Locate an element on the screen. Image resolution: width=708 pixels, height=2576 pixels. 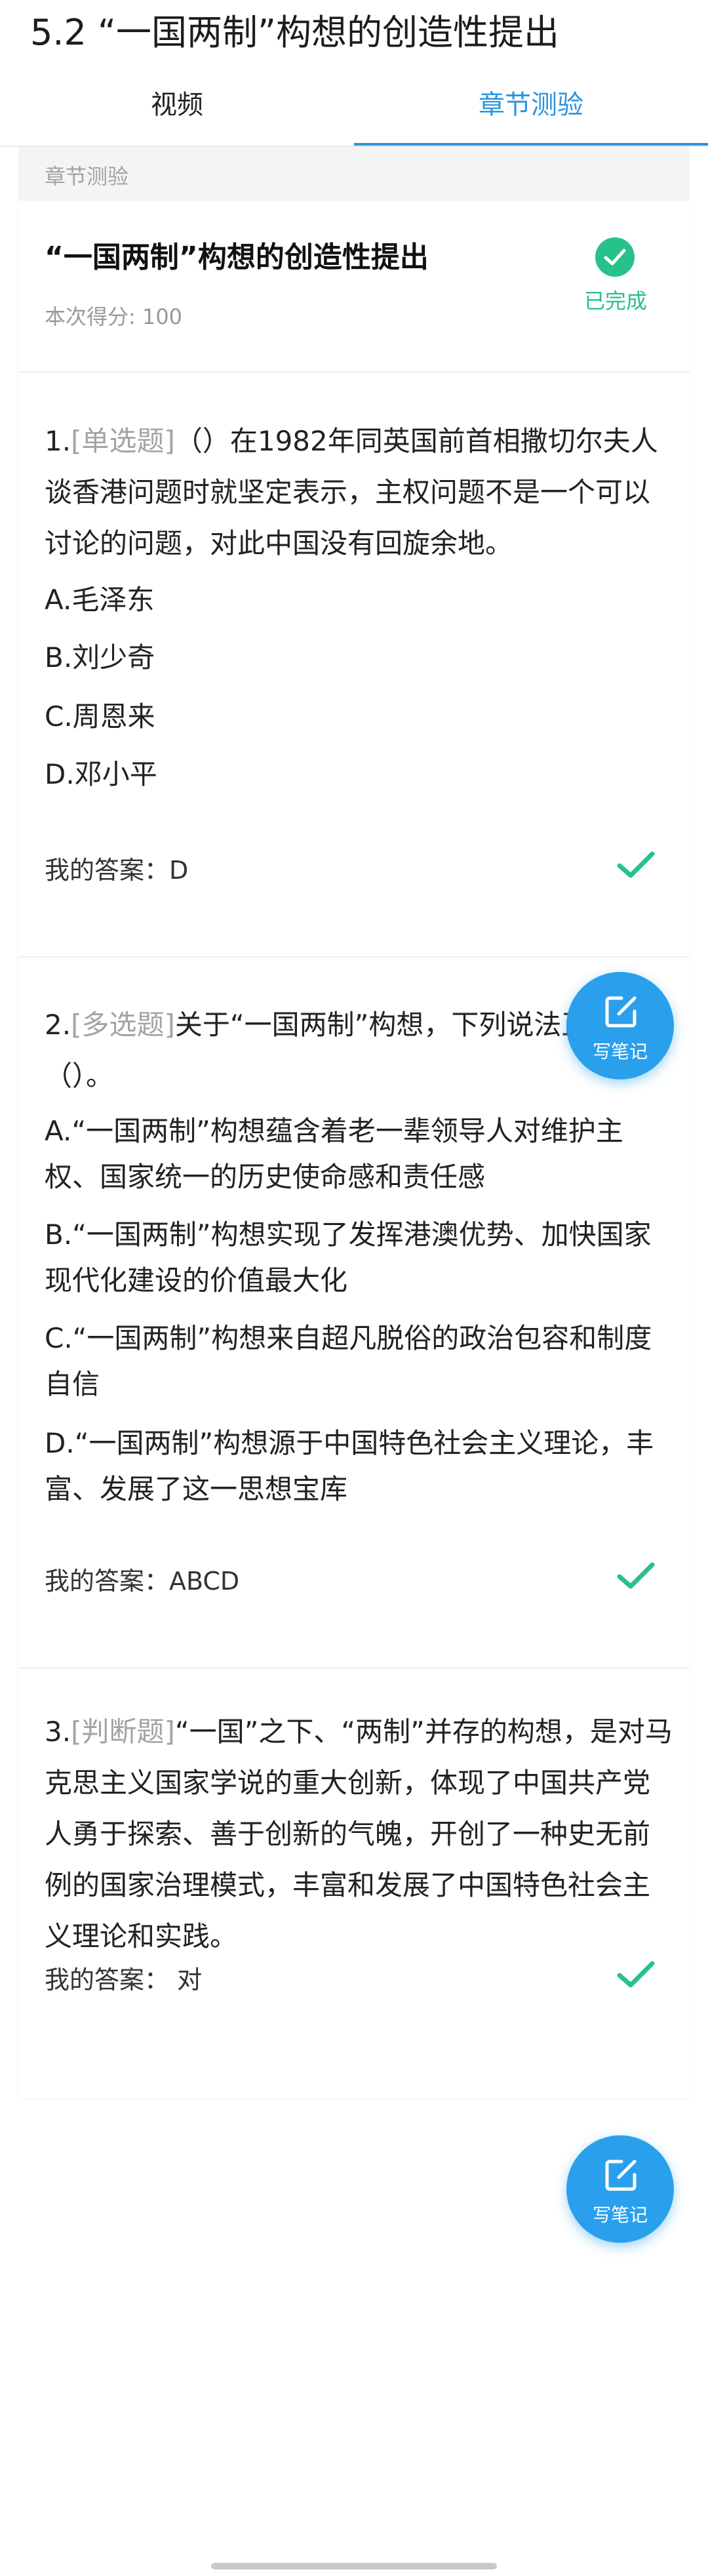
option-a: A.“一国两制”构想蕴含着老一辈领导人对维护主权、国家统一的历史使命感和责任感 is located at coordinates (334, 1154).